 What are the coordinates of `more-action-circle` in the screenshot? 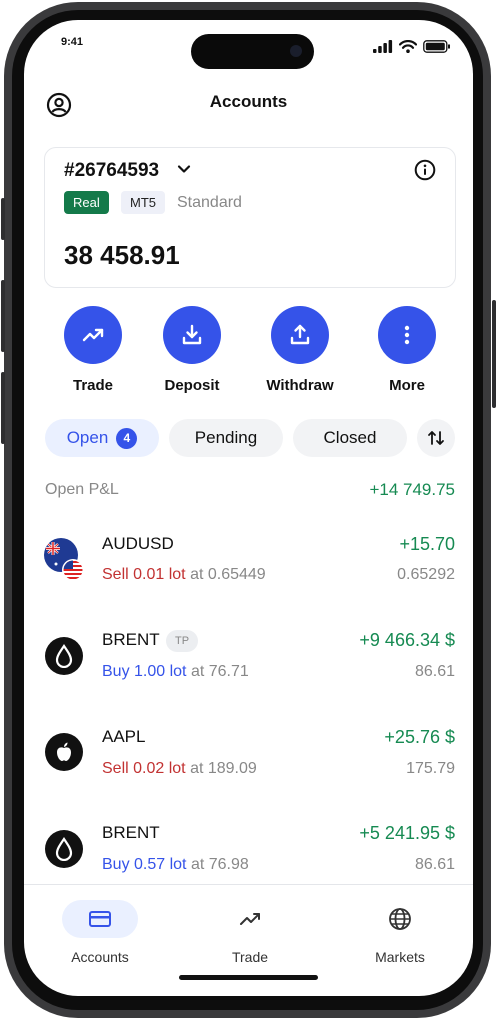 It's located at (407, 335).